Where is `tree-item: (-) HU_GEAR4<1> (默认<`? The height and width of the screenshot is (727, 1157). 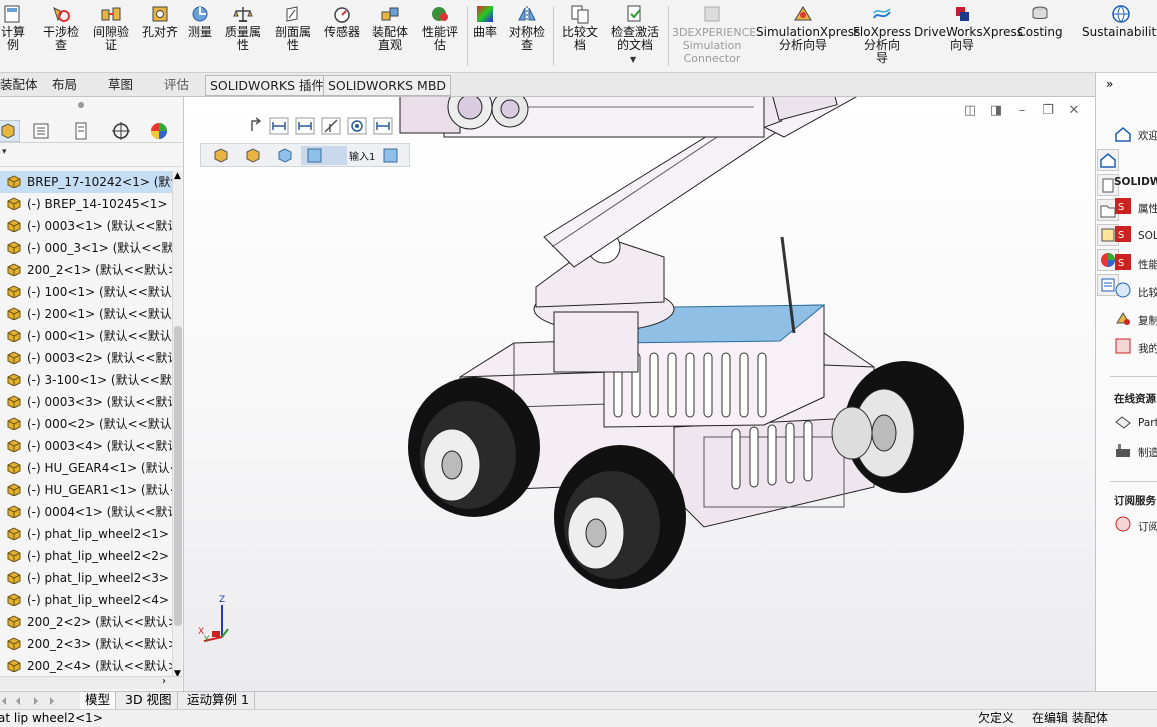
tree-item: (-) HU_GEAR4<1> (默认< is located at coordinates (86, 468).